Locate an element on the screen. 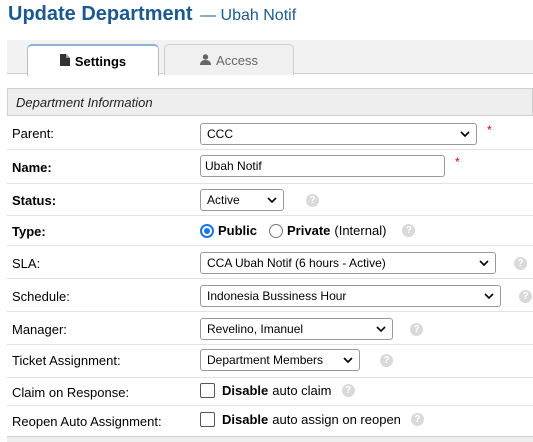 This screenshot has width=533, height=442. page-title-main: Update Department is located at coordinates (100, 14).